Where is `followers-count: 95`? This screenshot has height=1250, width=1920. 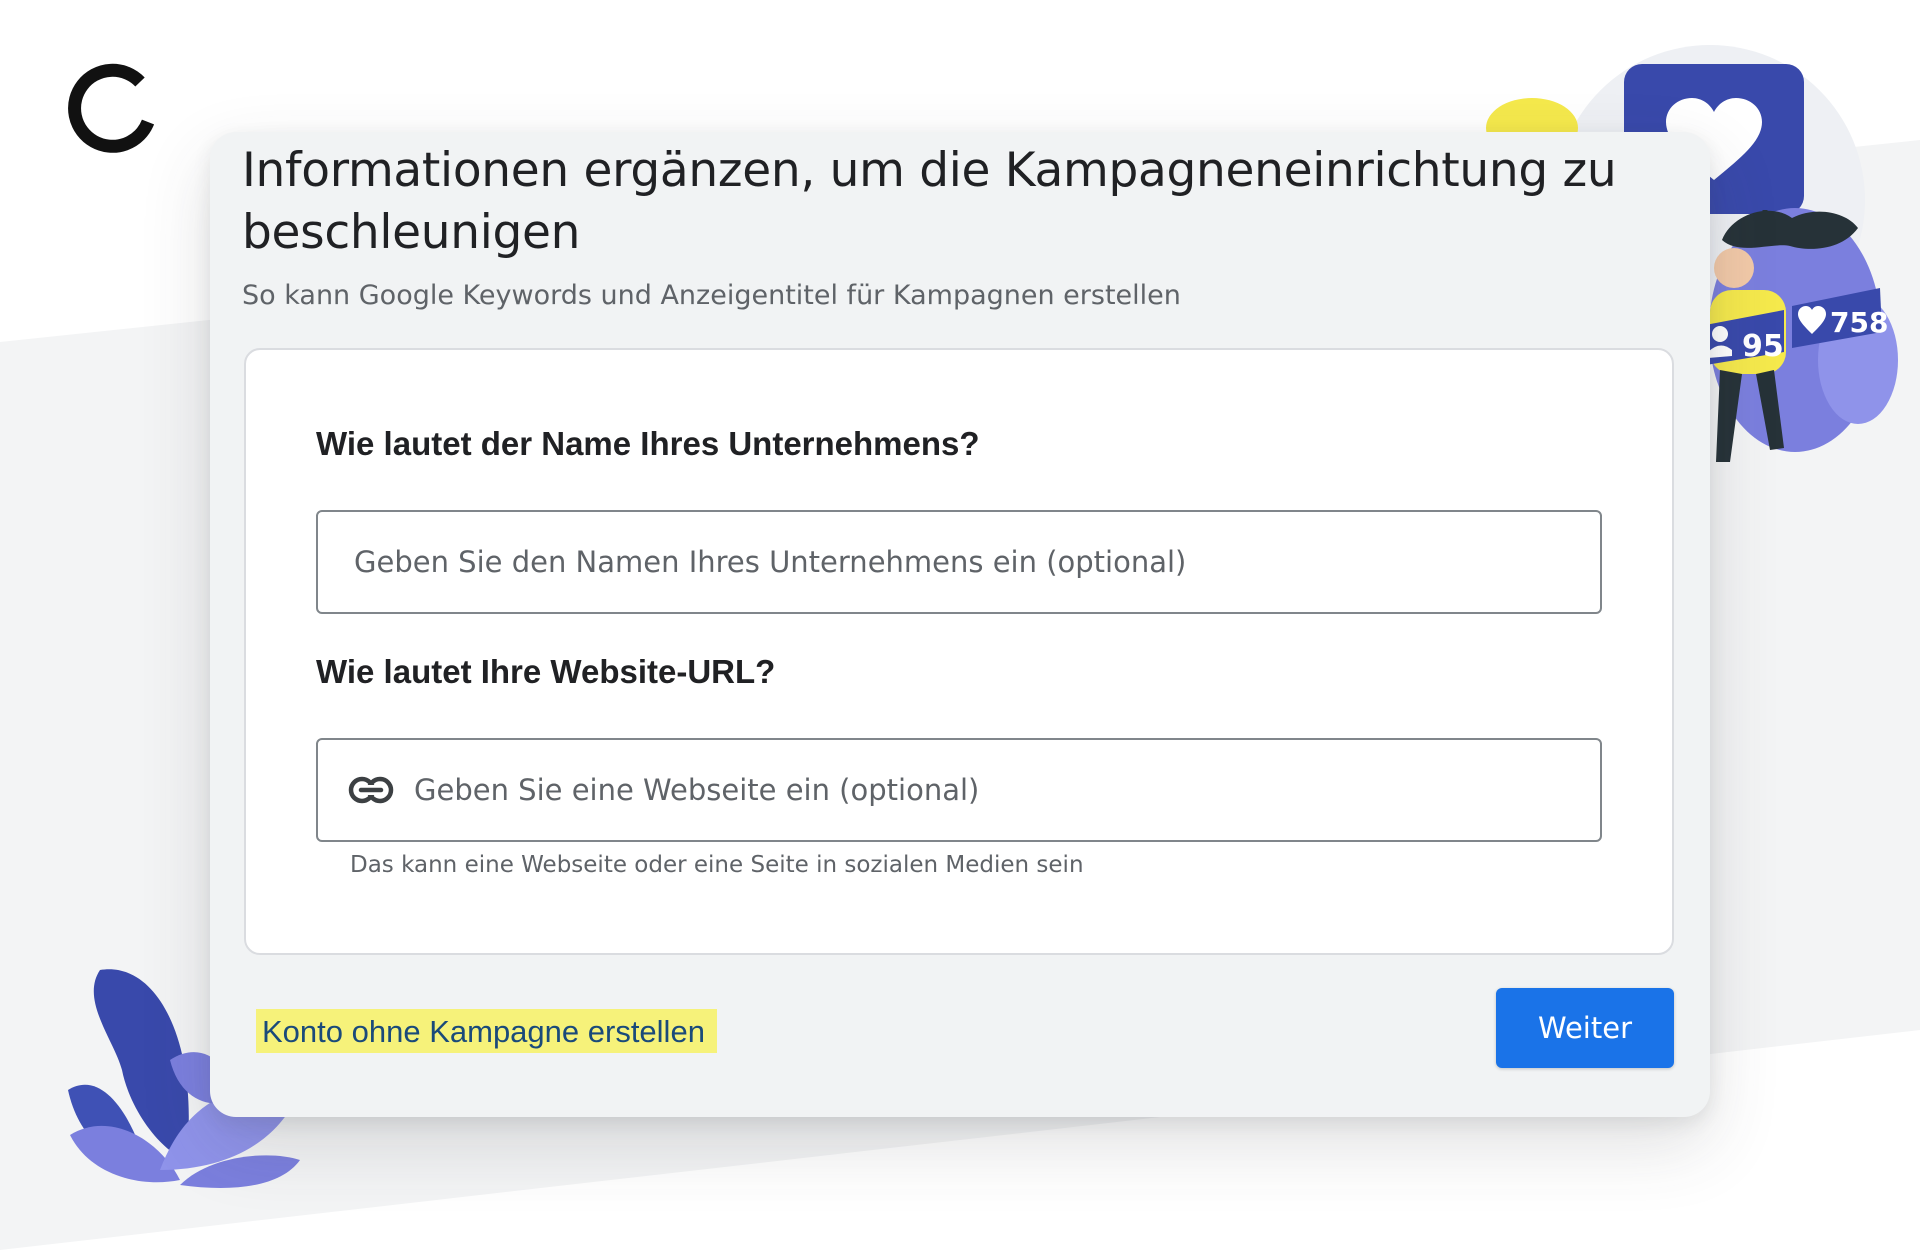 followers-count: 95 is located at coordinates (1763, 346).